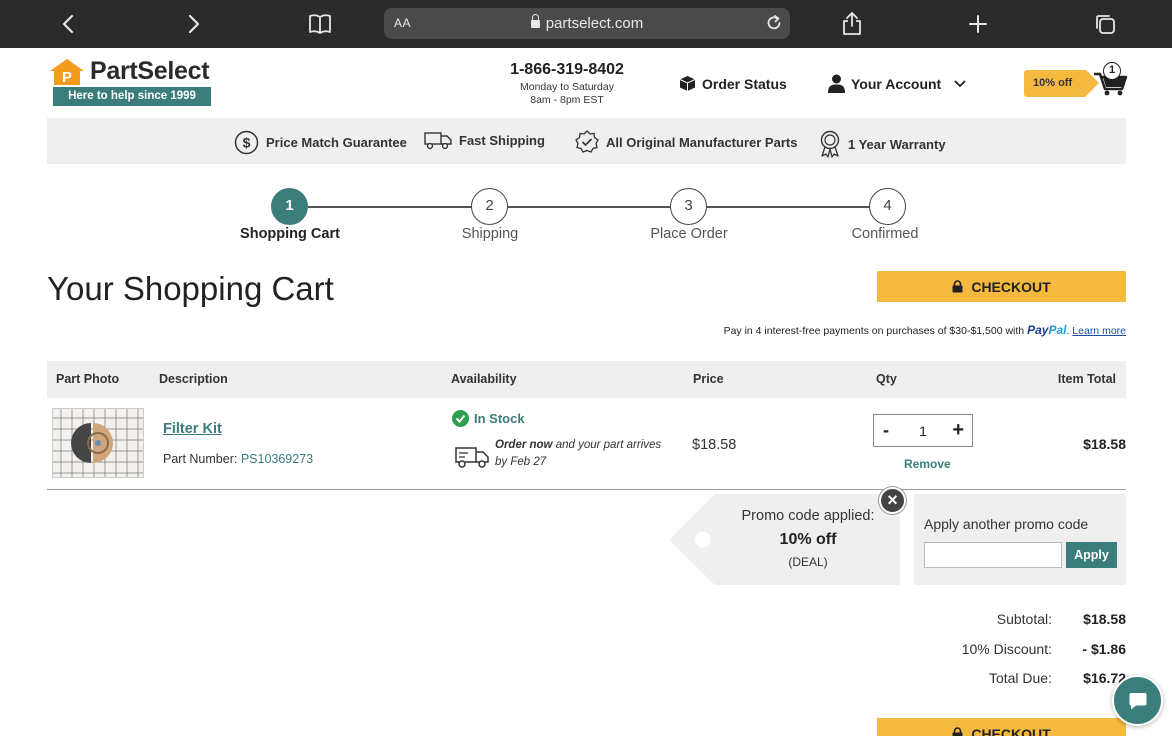  I want to click on benefit-fast-shipping: Fast Shipping, so click(484, 140).